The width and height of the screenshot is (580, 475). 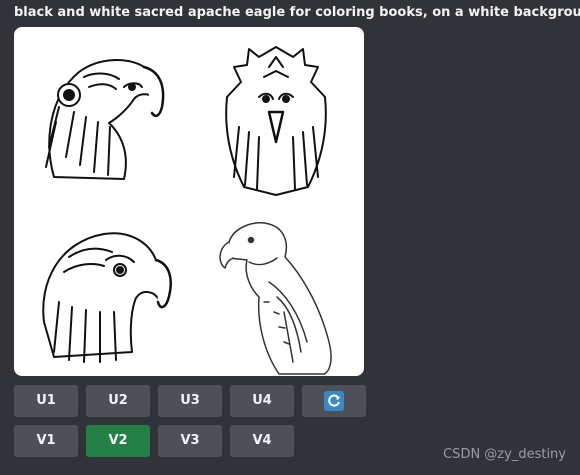 I want to click on variation-button-1: V1, so click(x=46, y=441).